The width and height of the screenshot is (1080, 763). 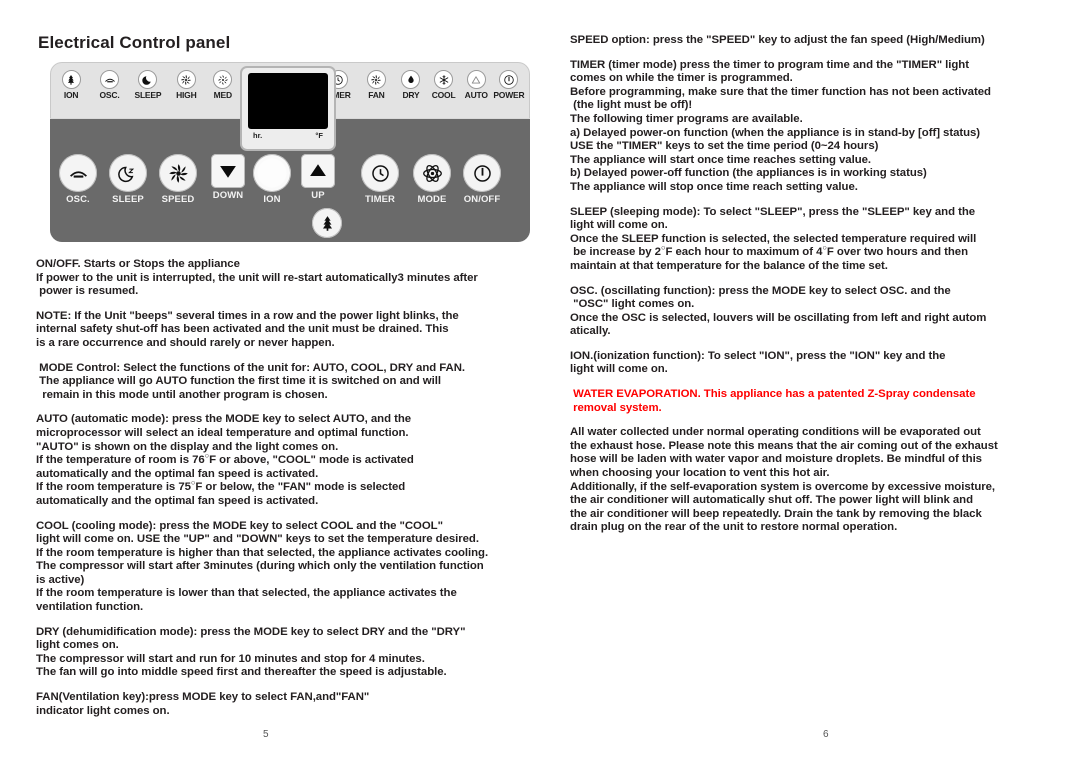 I want to click on button-timer: TIMER, so click(x=380, y=179).